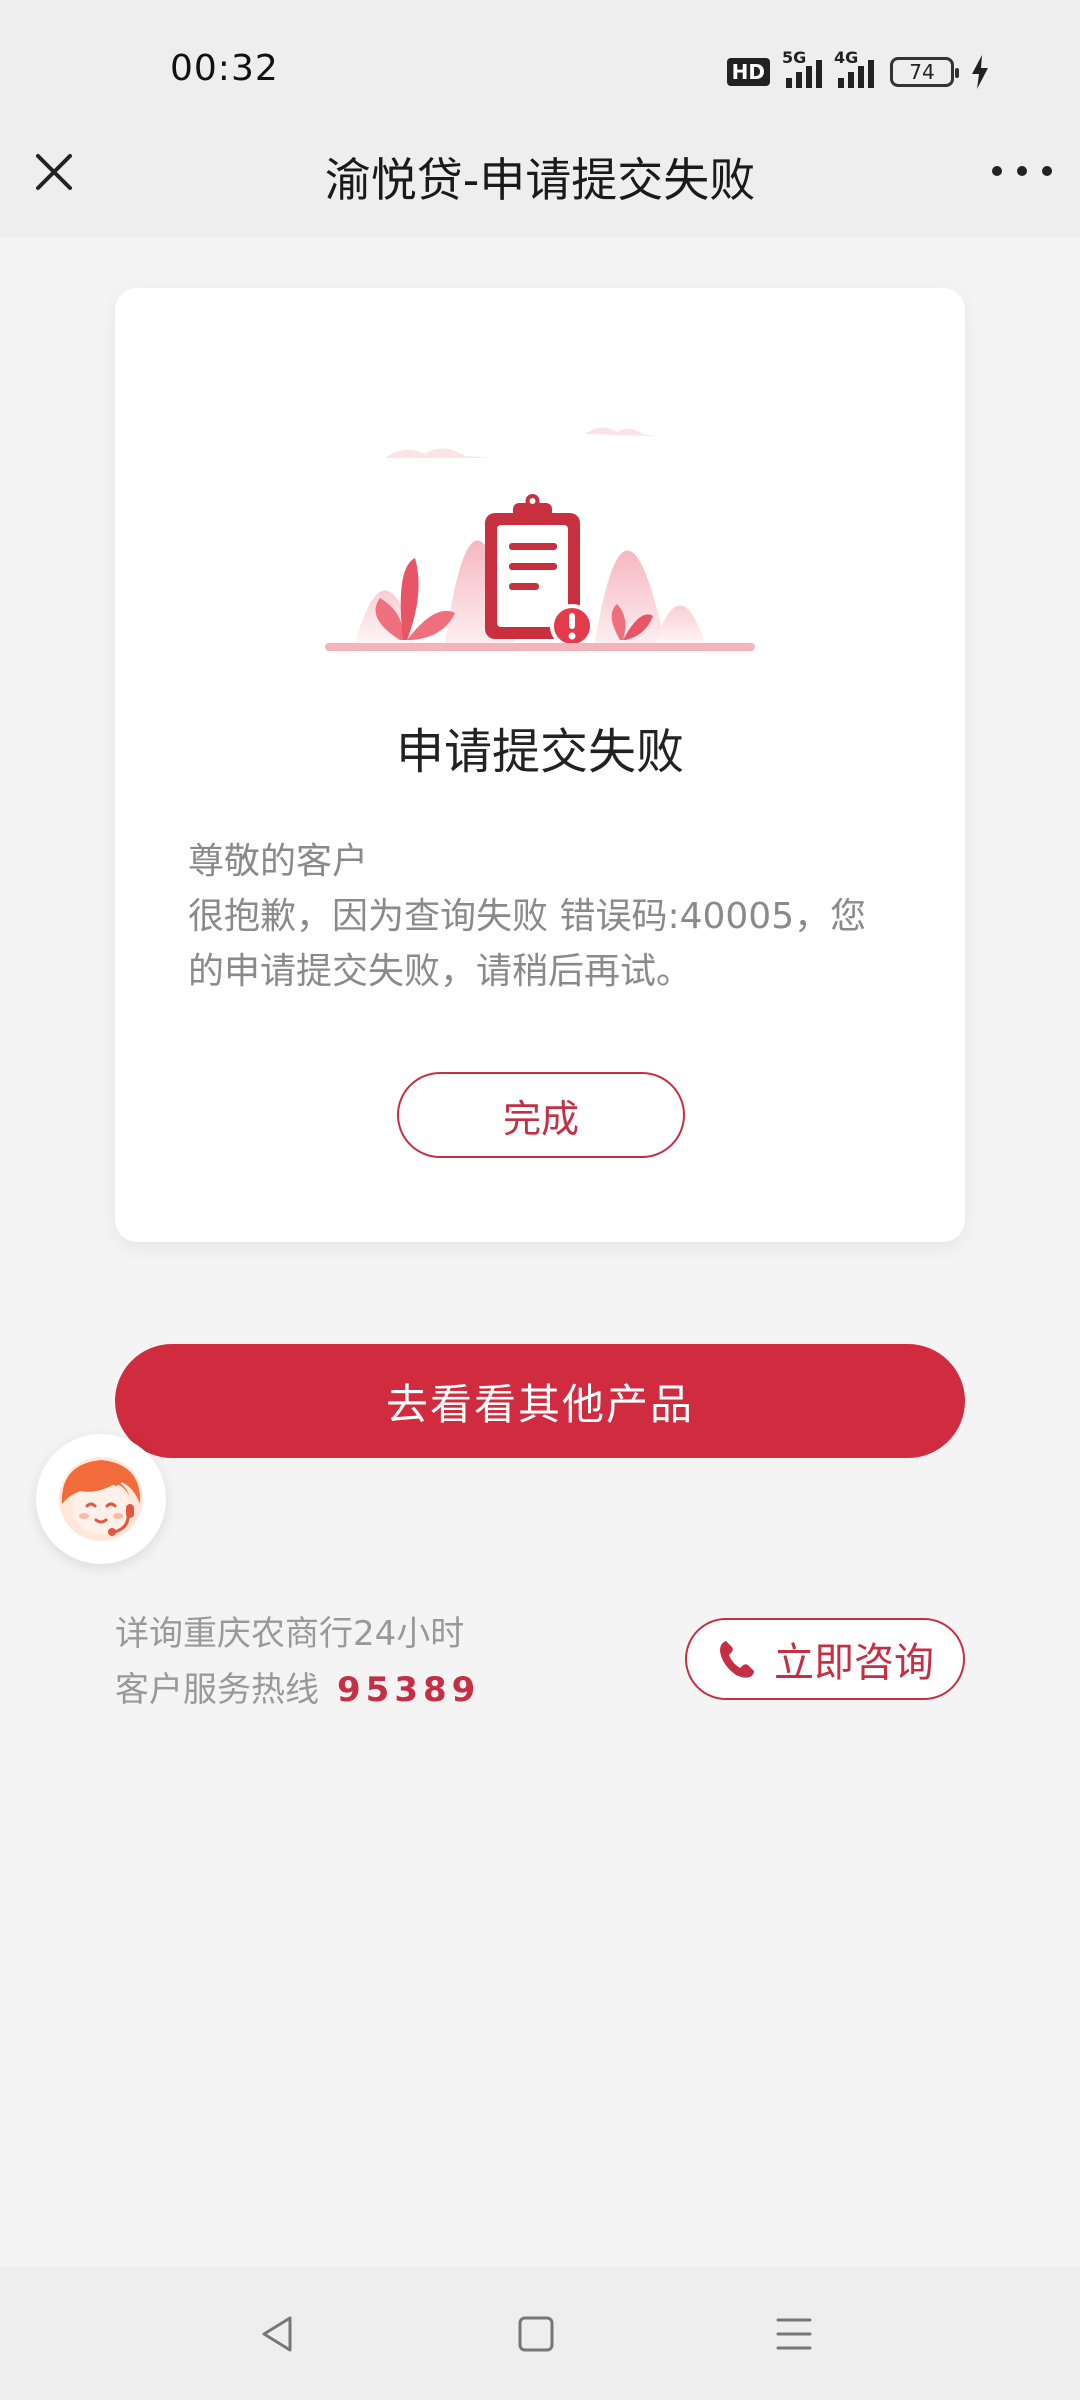 The image size is (1080, 2400). I want to click on status-icons: HD 5G 4G 74, so click(858, 70).